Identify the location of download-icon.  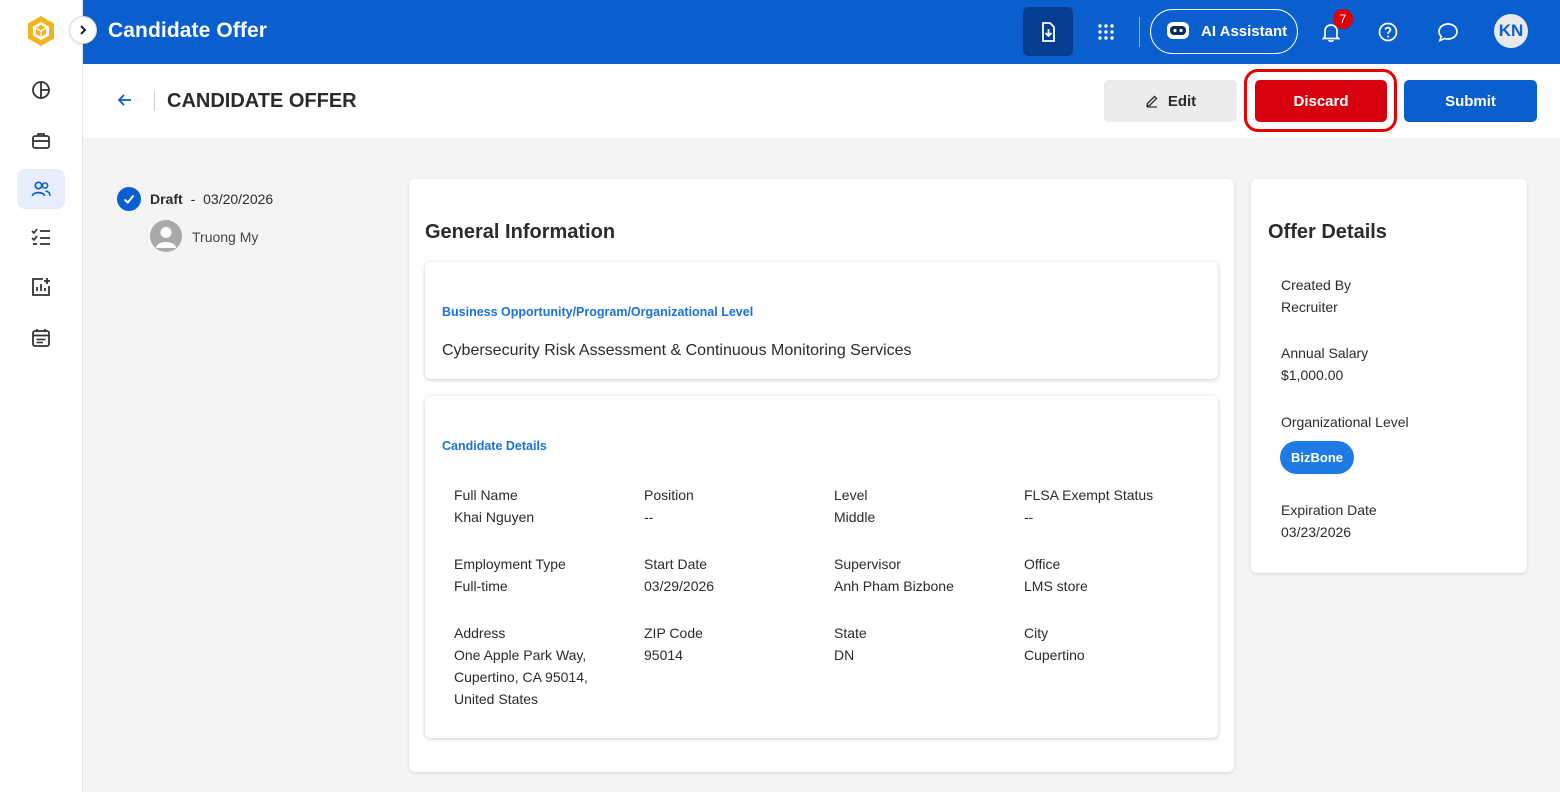
(1048, 31).